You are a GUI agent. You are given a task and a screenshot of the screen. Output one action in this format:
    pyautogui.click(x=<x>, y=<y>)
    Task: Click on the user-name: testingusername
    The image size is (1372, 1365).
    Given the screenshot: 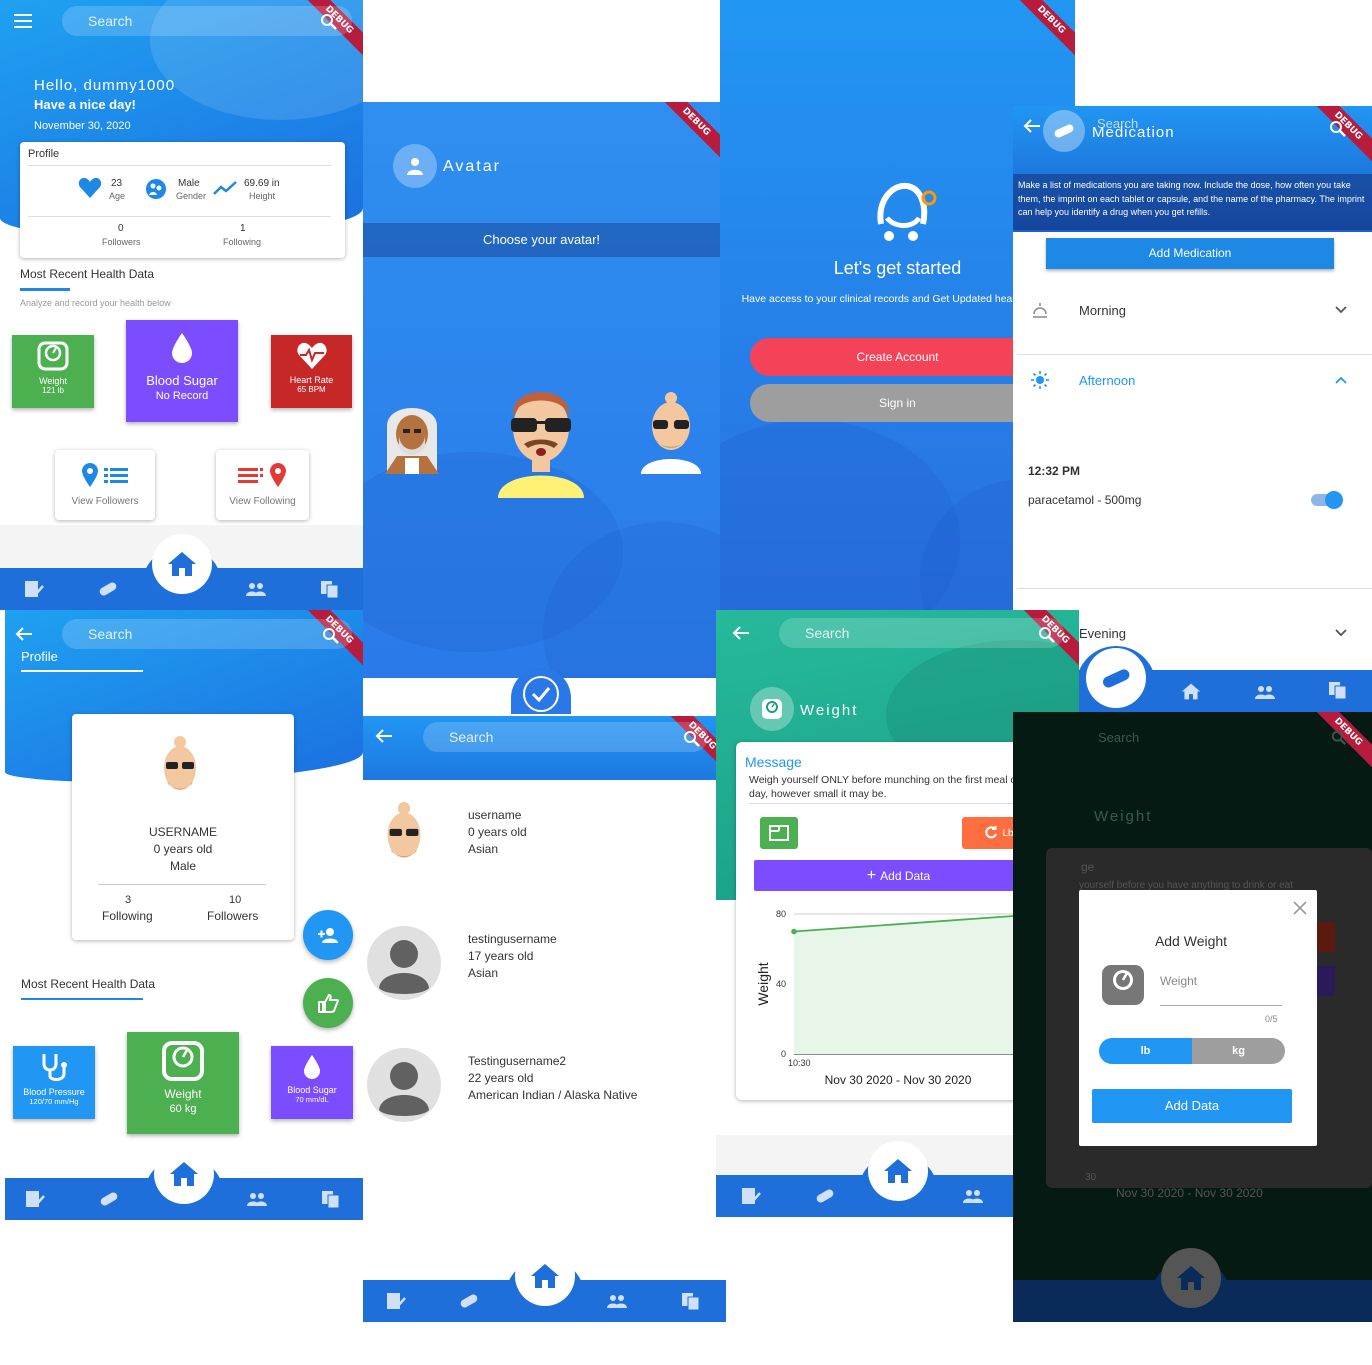 What is the action you would take?
    pyautogui.click(x=512, y=939)
    